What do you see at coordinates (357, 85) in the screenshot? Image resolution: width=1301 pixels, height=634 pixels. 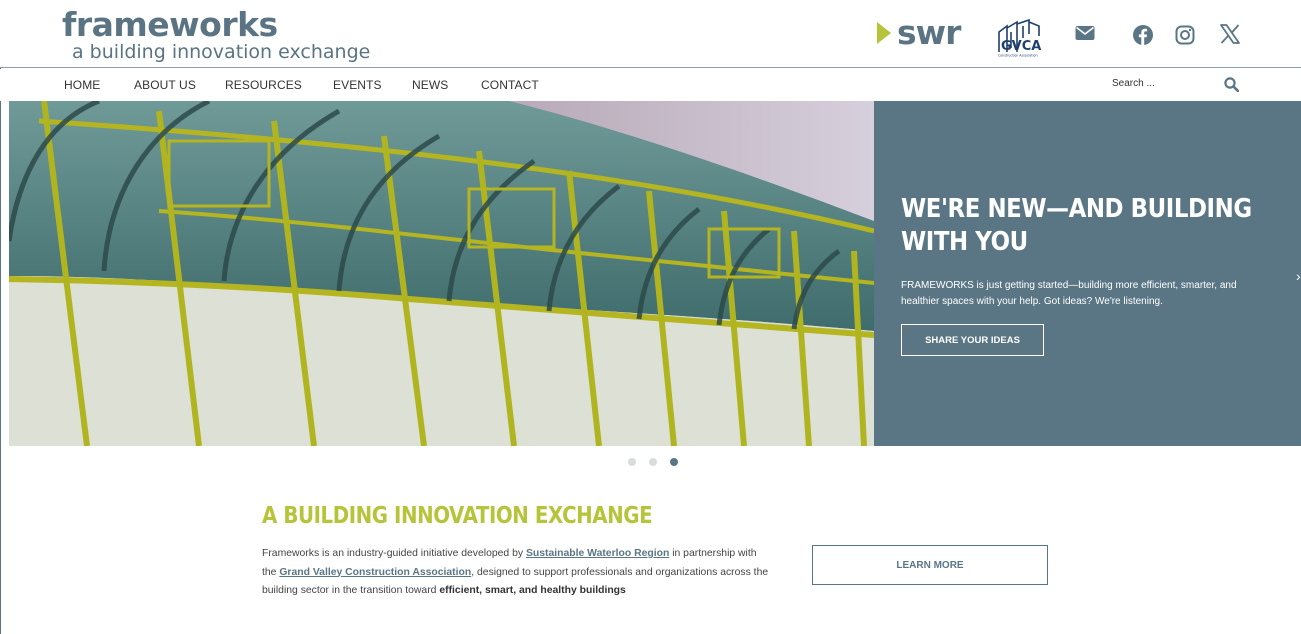 I see `nav-item-events: EVENTS` at bounding box center [357, 85].